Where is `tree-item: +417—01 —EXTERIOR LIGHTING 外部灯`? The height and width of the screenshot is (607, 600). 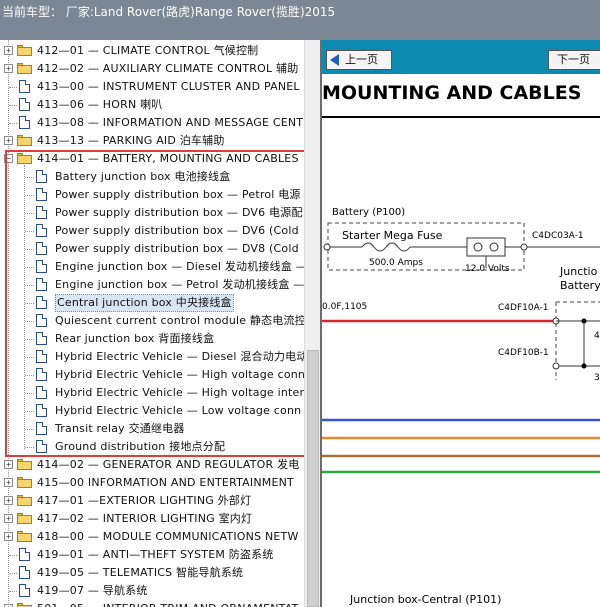
tree-item: +417—01 —EXTERIOR LIGHTING 外部灯 is located at coordinates (152, 501).